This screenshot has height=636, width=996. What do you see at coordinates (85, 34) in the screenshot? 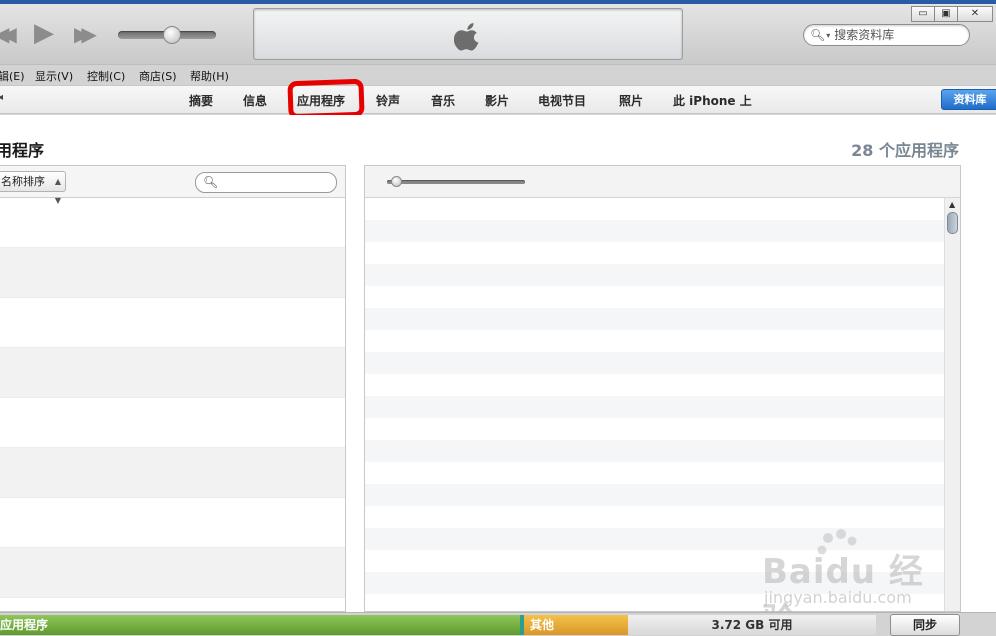
I see `next-track-icon: ▶▶` at bounding box center [85, 34].